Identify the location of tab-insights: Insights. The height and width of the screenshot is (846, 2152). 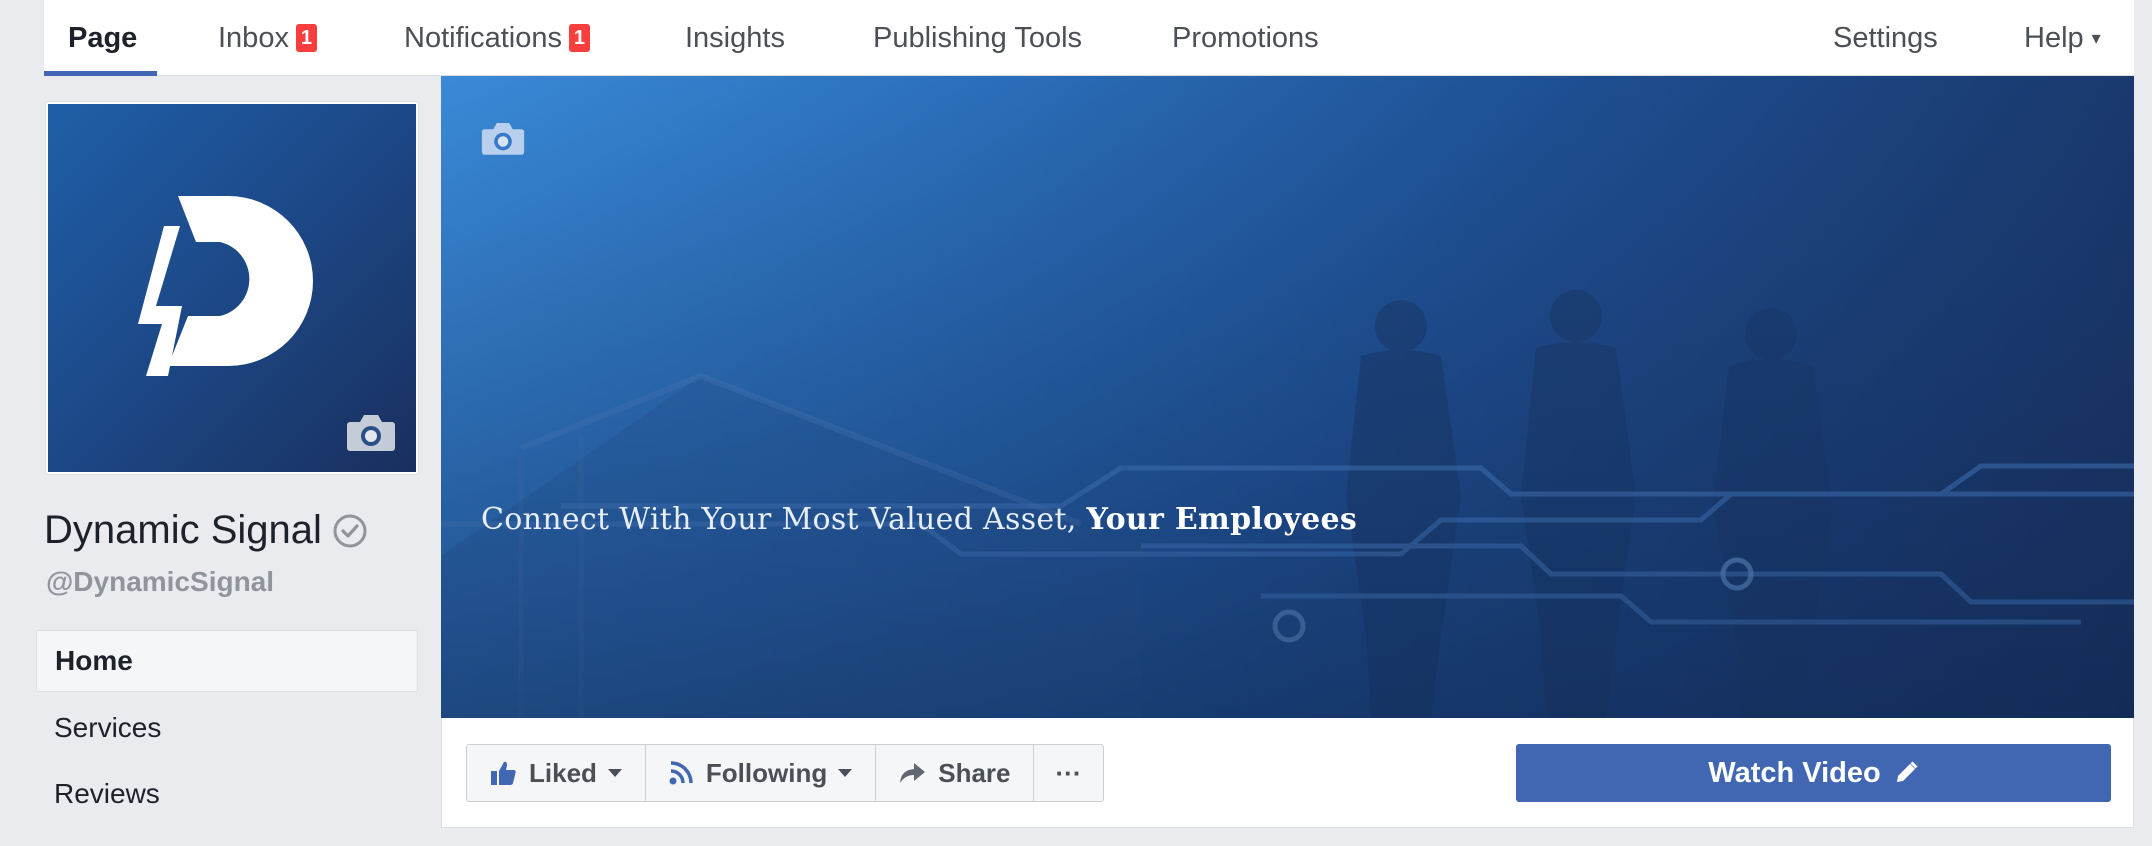
(735, 38).